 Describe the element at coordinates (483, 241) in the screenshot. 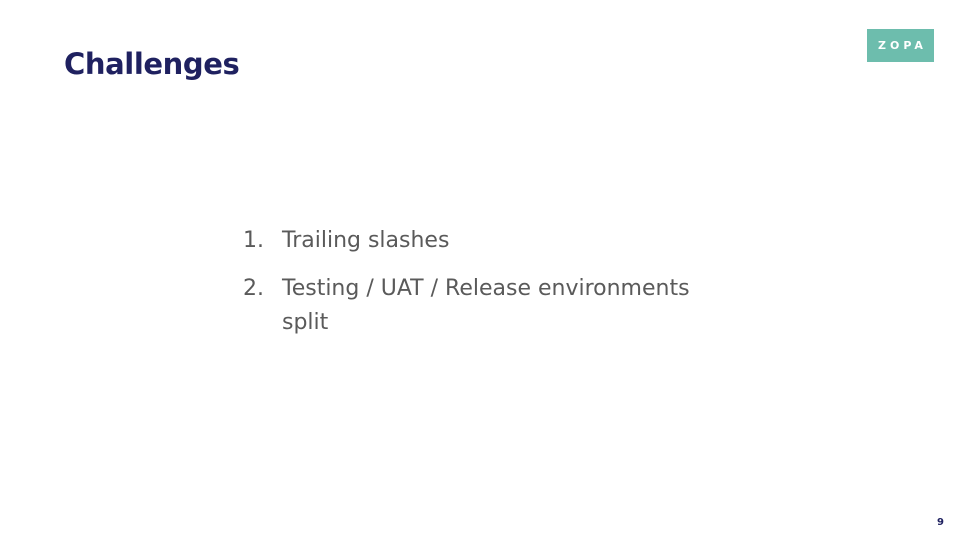

I see `list-item: 1. Trailing slashes` at that location.